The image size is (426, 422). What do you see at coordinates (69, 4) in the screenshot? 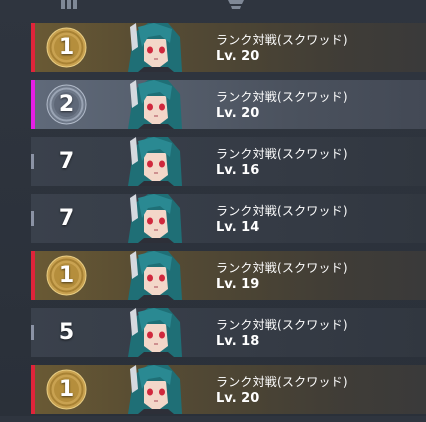
I see `stats-bars-icon` at bounding box center [69, 4].